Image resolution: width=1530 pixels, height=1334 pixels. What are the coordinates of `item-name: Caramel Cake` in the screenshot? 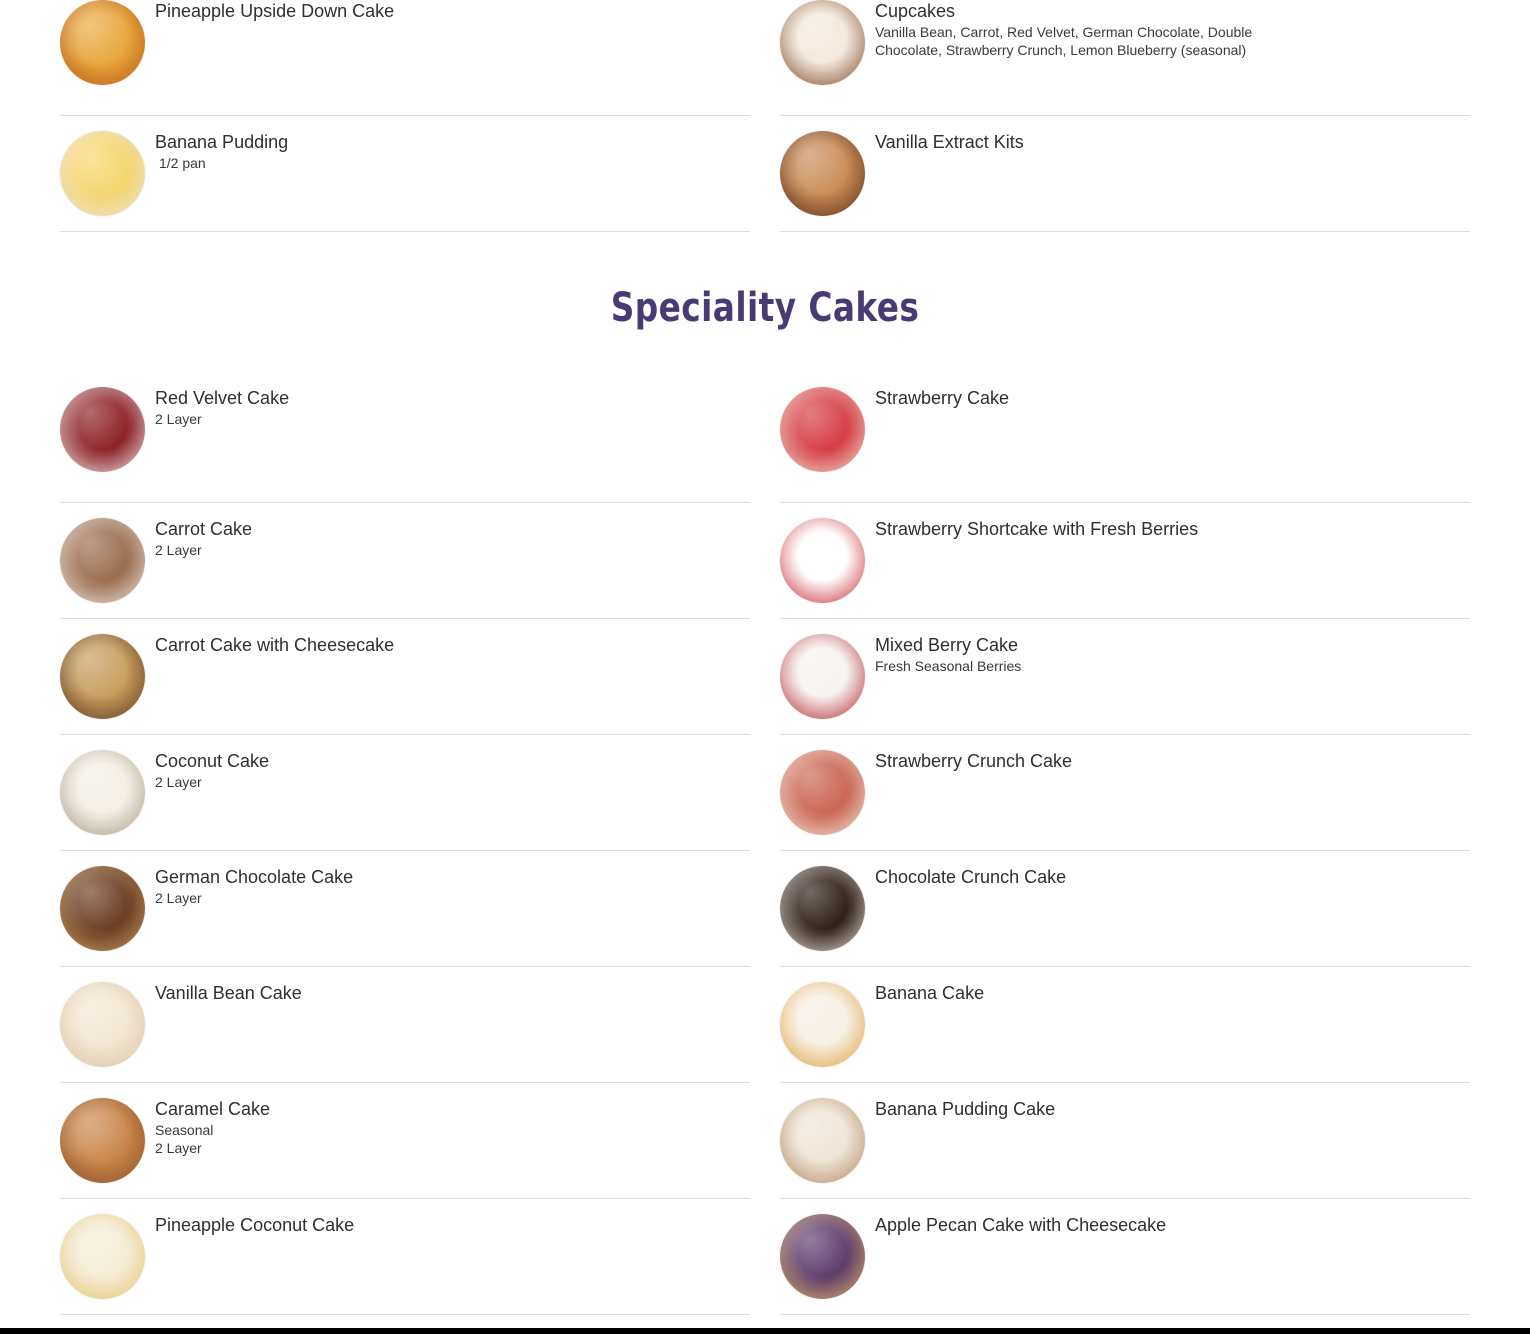 It's located at (213, 1109).